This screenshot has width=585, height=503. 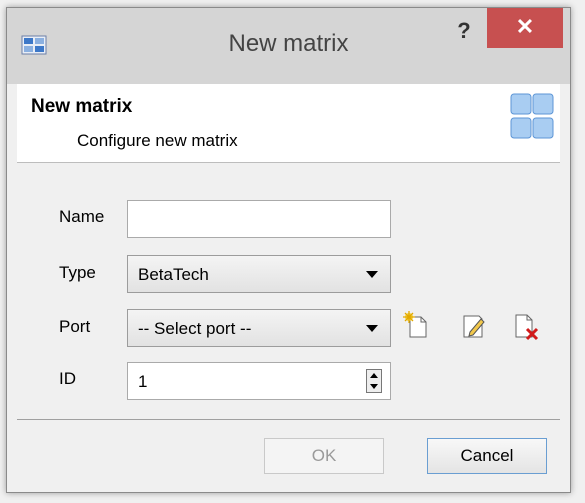 I want to click on dialog-footer: OK Cancel, so click(x=288, y=452).